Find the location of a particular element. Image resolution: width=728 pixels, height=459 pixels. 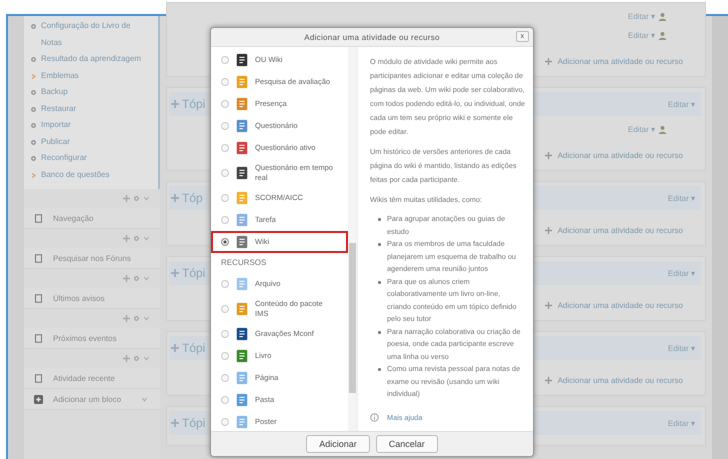

settings-link: Banco de questões is located at coordinates (96, 174).